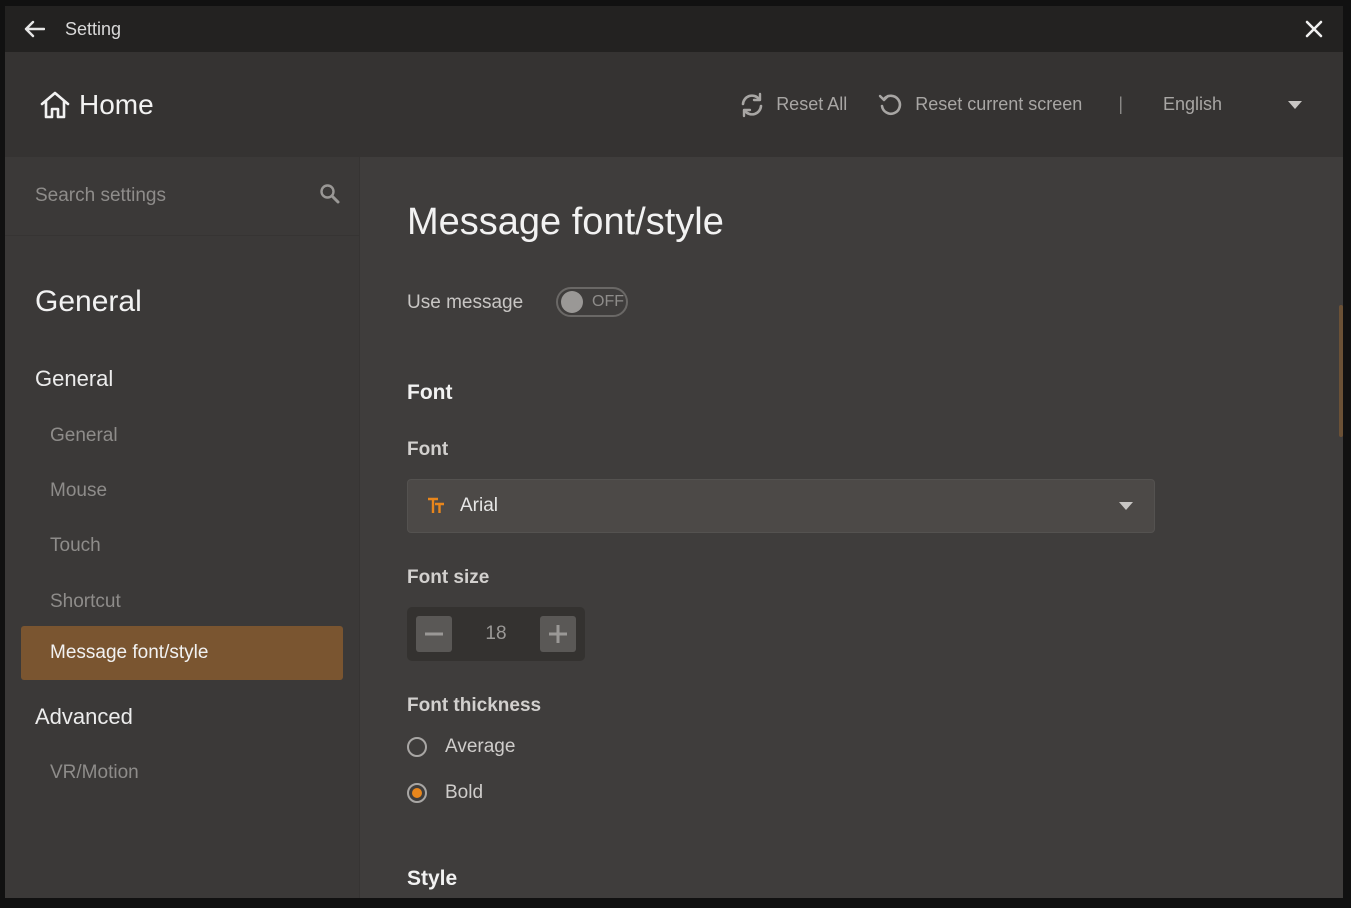  I want to click on sidebar-group-advanced: Advanced, so click(84, 717).